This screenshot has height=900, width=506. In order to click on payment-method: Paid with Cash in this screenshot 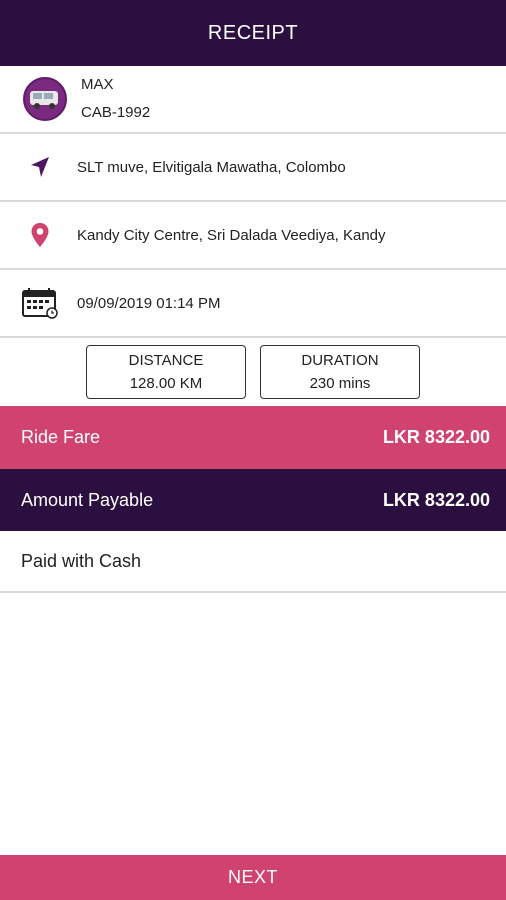, I will do `click(81, 560)`.